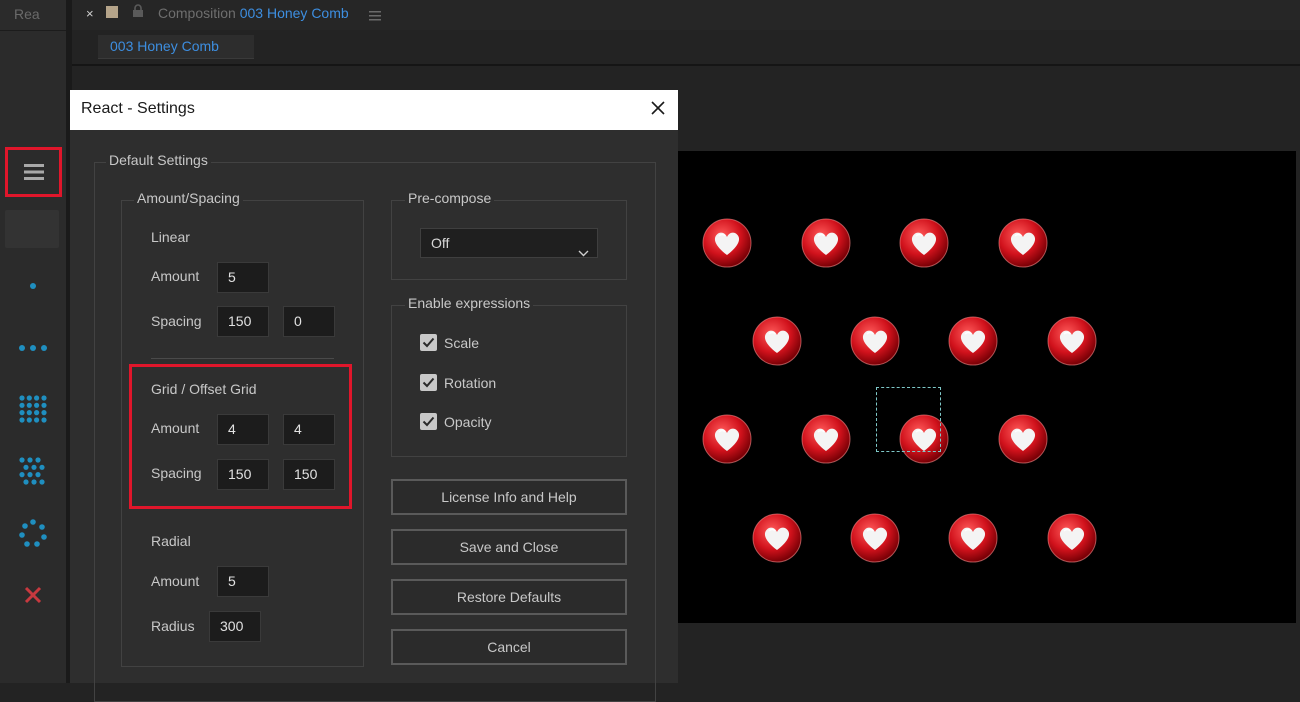 The image size is (1300, 702). What do you see at coordinates (243, 474) in the screenshot?
I see `grid-spacing-x-input: 150` at bounding box center [243, 474].